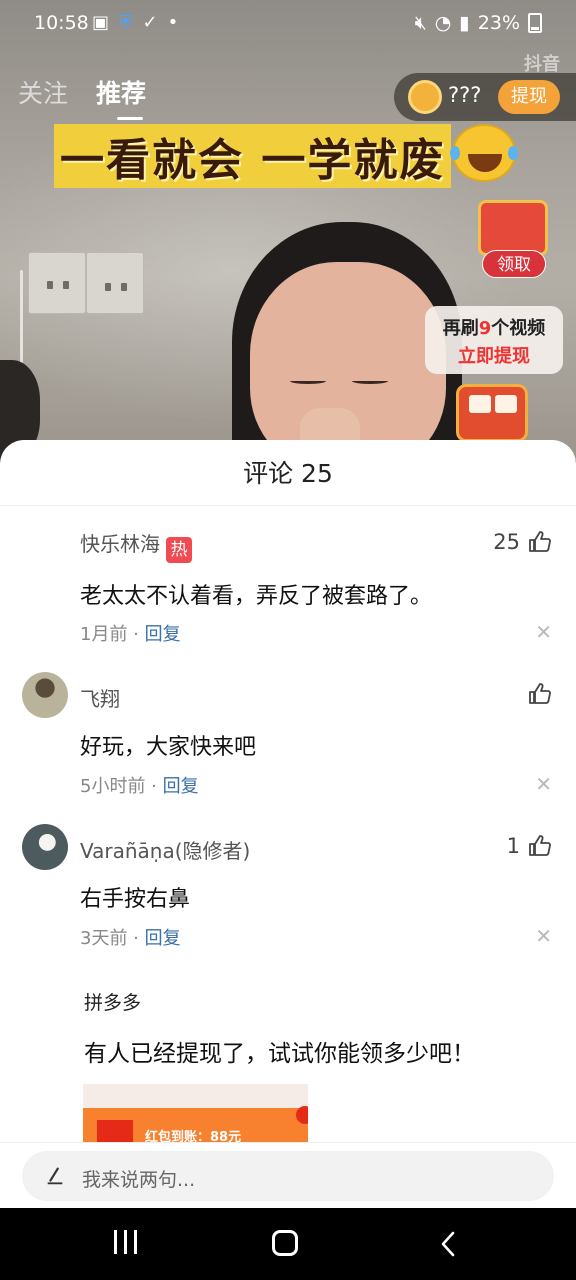 The width and height of the screenshot is (576, 1280). What do you see at coordinates (279, 1051) in the screenshot?
I see `ad-text: 有人已经提现了，试试你能领多少吧！` at bounding box center [279, 1051].